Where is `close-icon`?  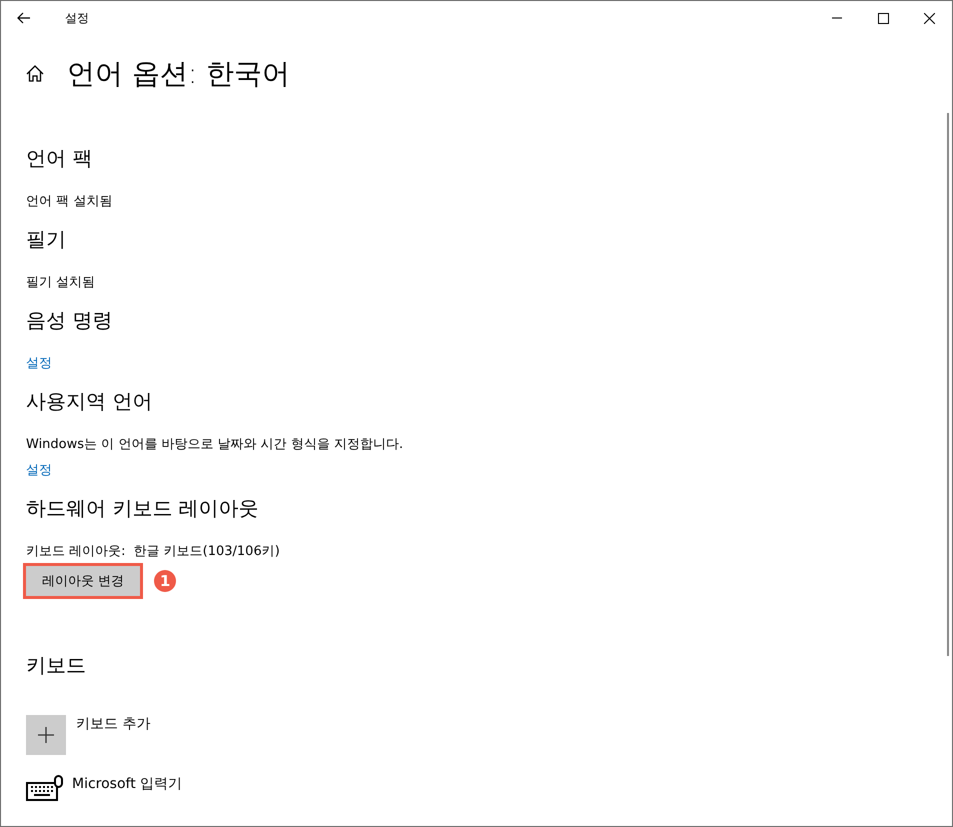
close-icon is located at coordinates (929, 18).